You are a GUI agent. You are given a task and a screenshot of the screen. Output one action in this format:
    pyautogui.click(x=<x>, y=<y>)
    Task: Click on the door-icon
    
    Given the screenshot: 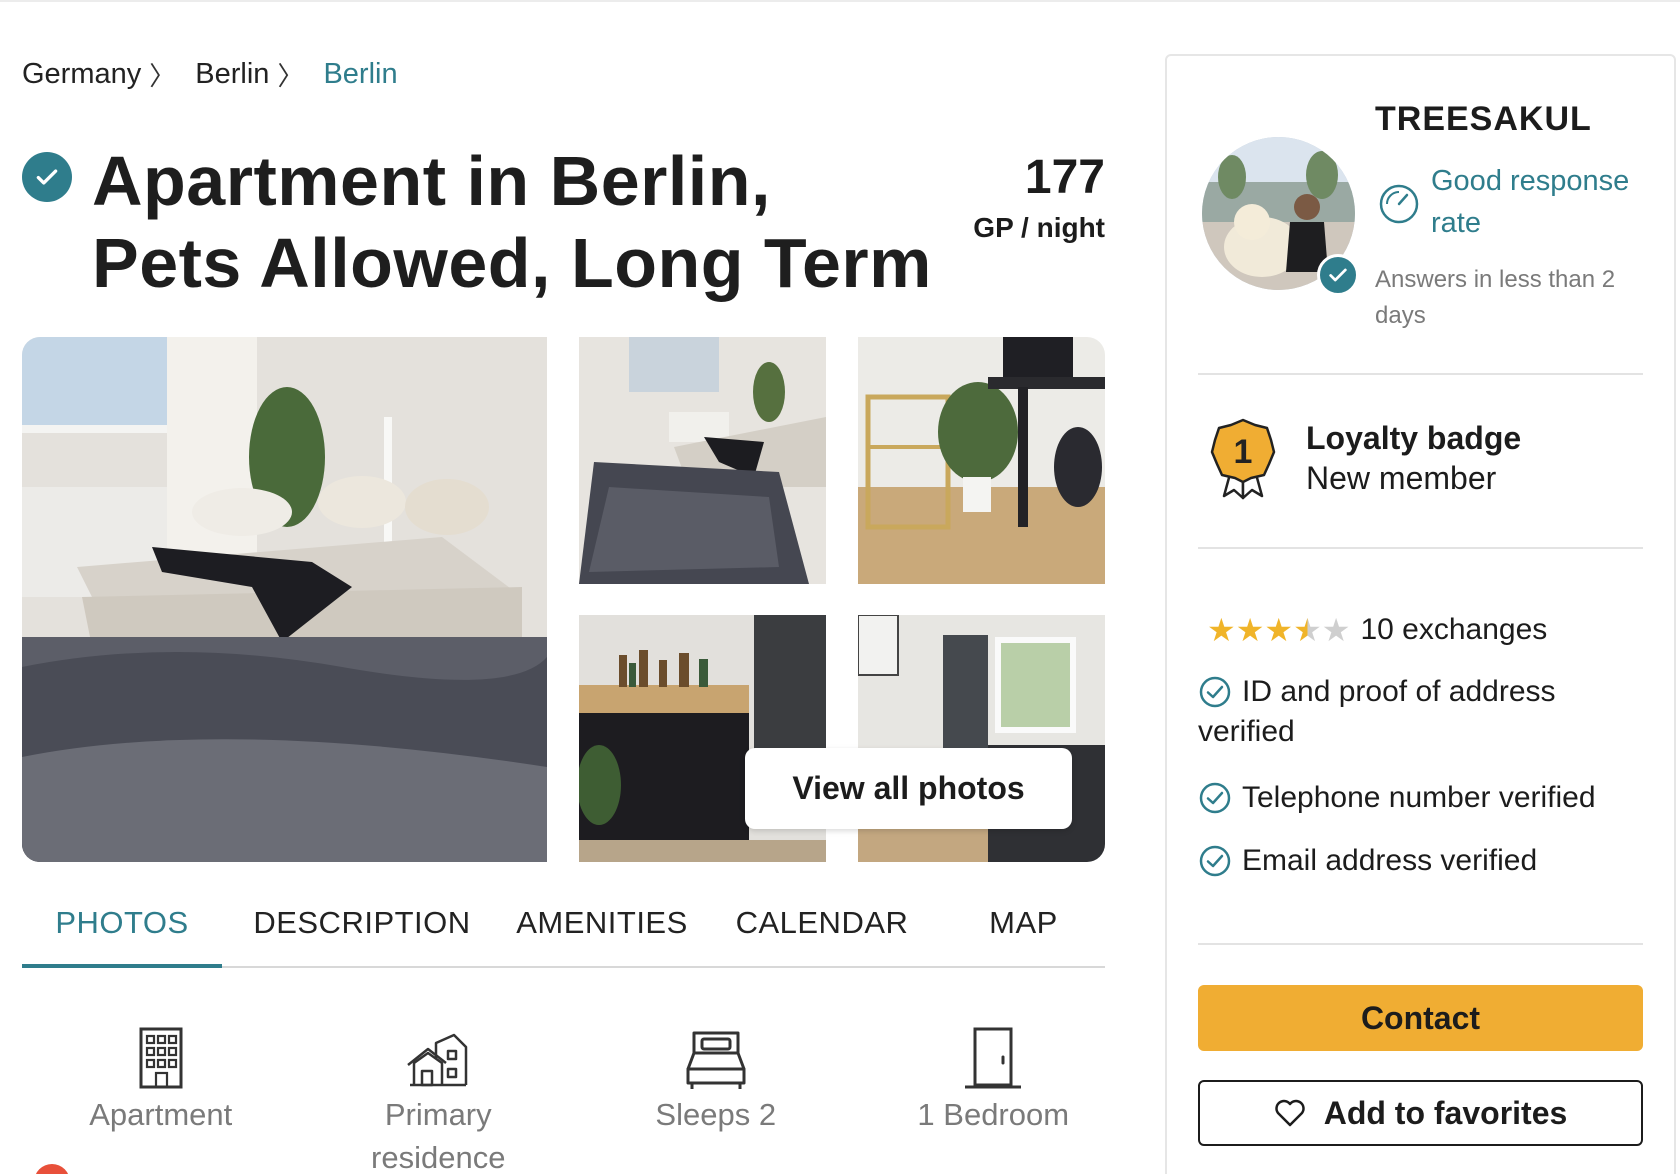 What is the action you would take?
    pyautogui.click(x=993, y=1058)
    